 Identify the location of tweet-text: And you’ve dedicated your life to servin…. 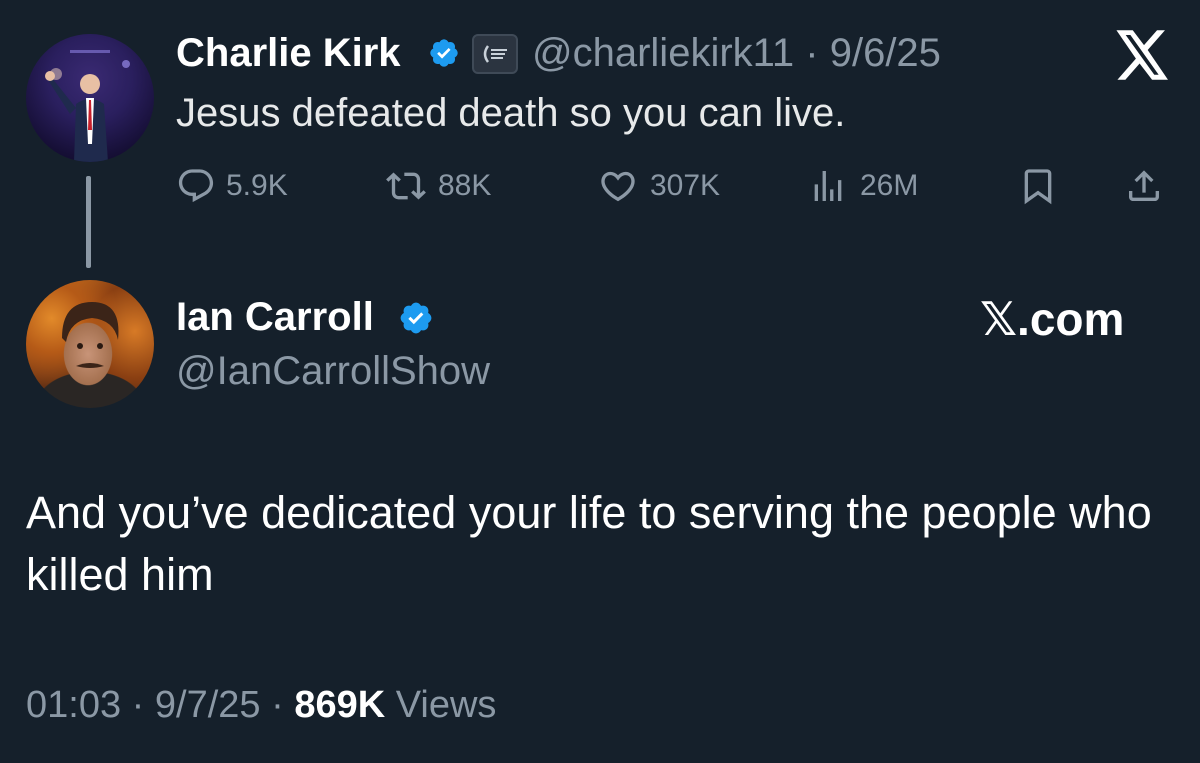
(589, 543).